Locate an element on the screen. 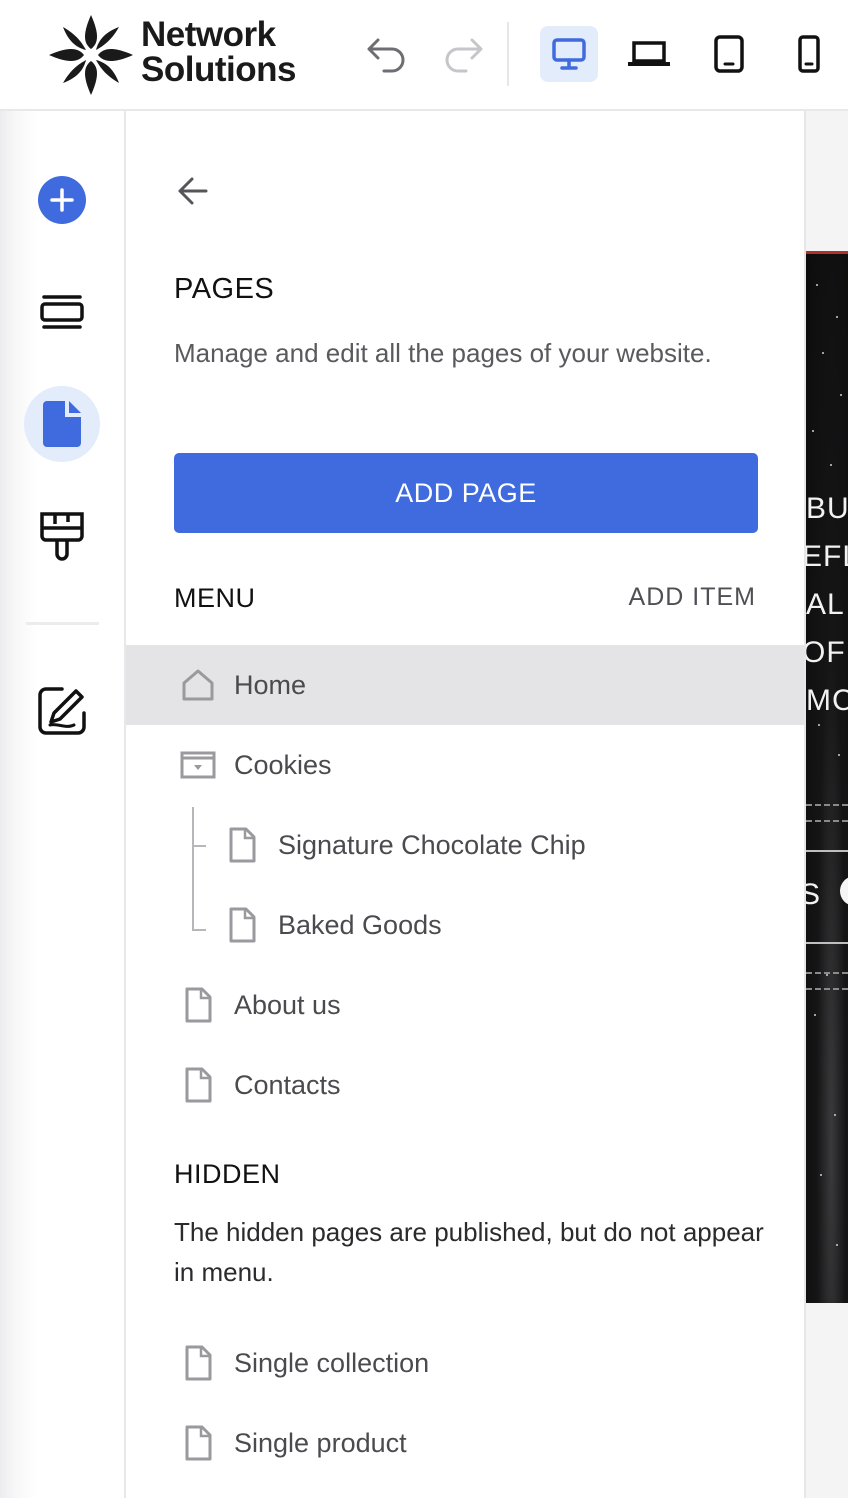 Image resolution: width=848 pixels, height=1498 pixels. preview-text: BU is located at coordinates (827, 508).